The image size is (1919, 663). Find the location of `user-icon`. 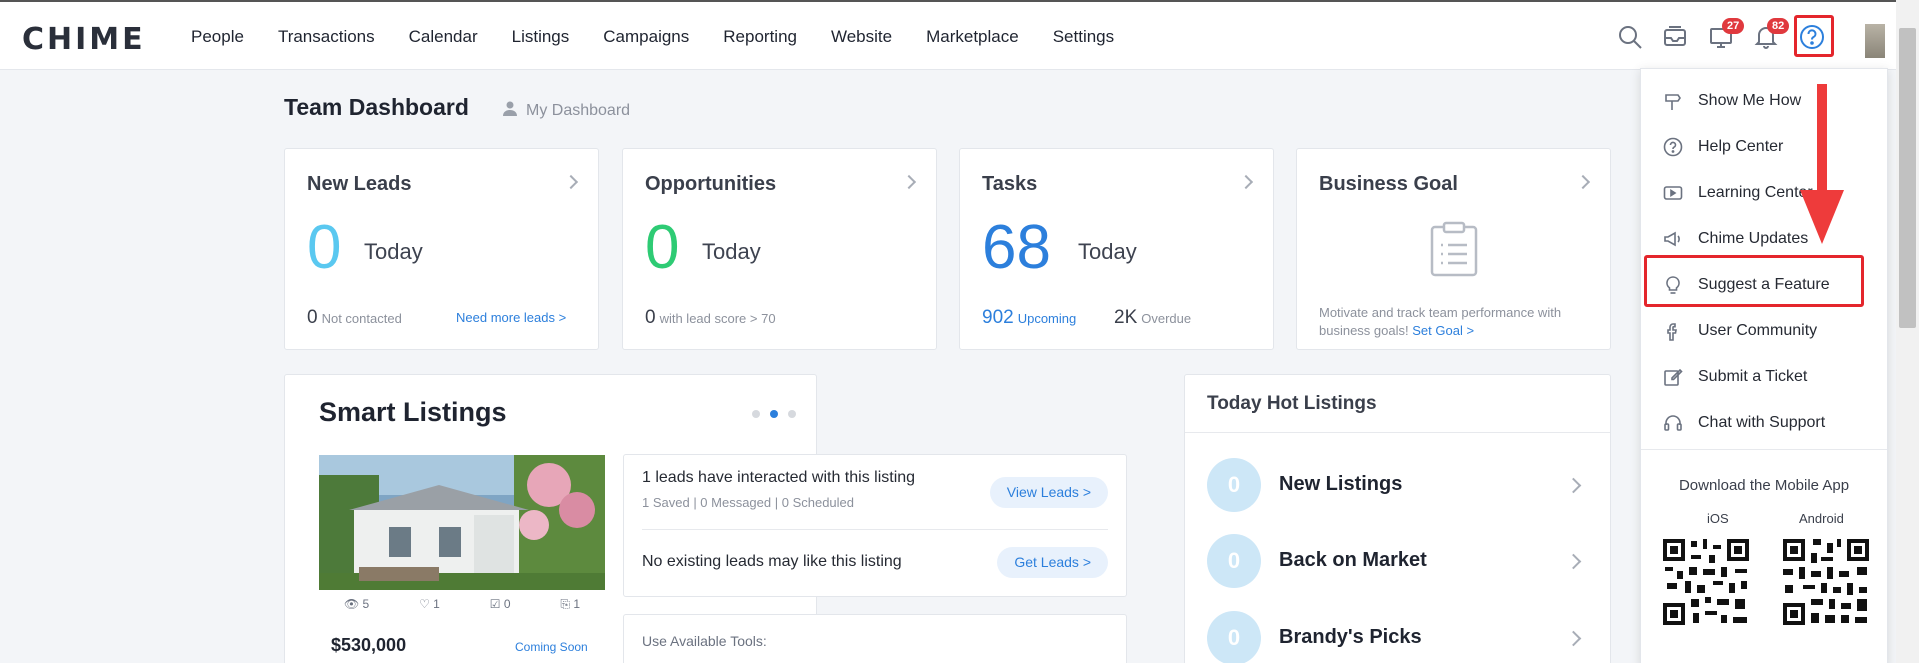

user-icon is located at coordinates (510, 110).